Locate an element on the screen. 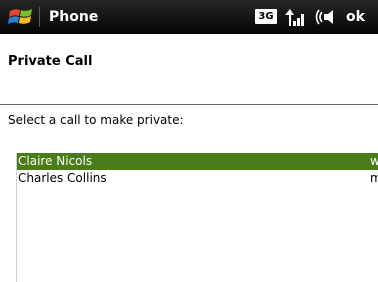 The image size is (378, 282). title-separator is located at coordinates (39, 17).